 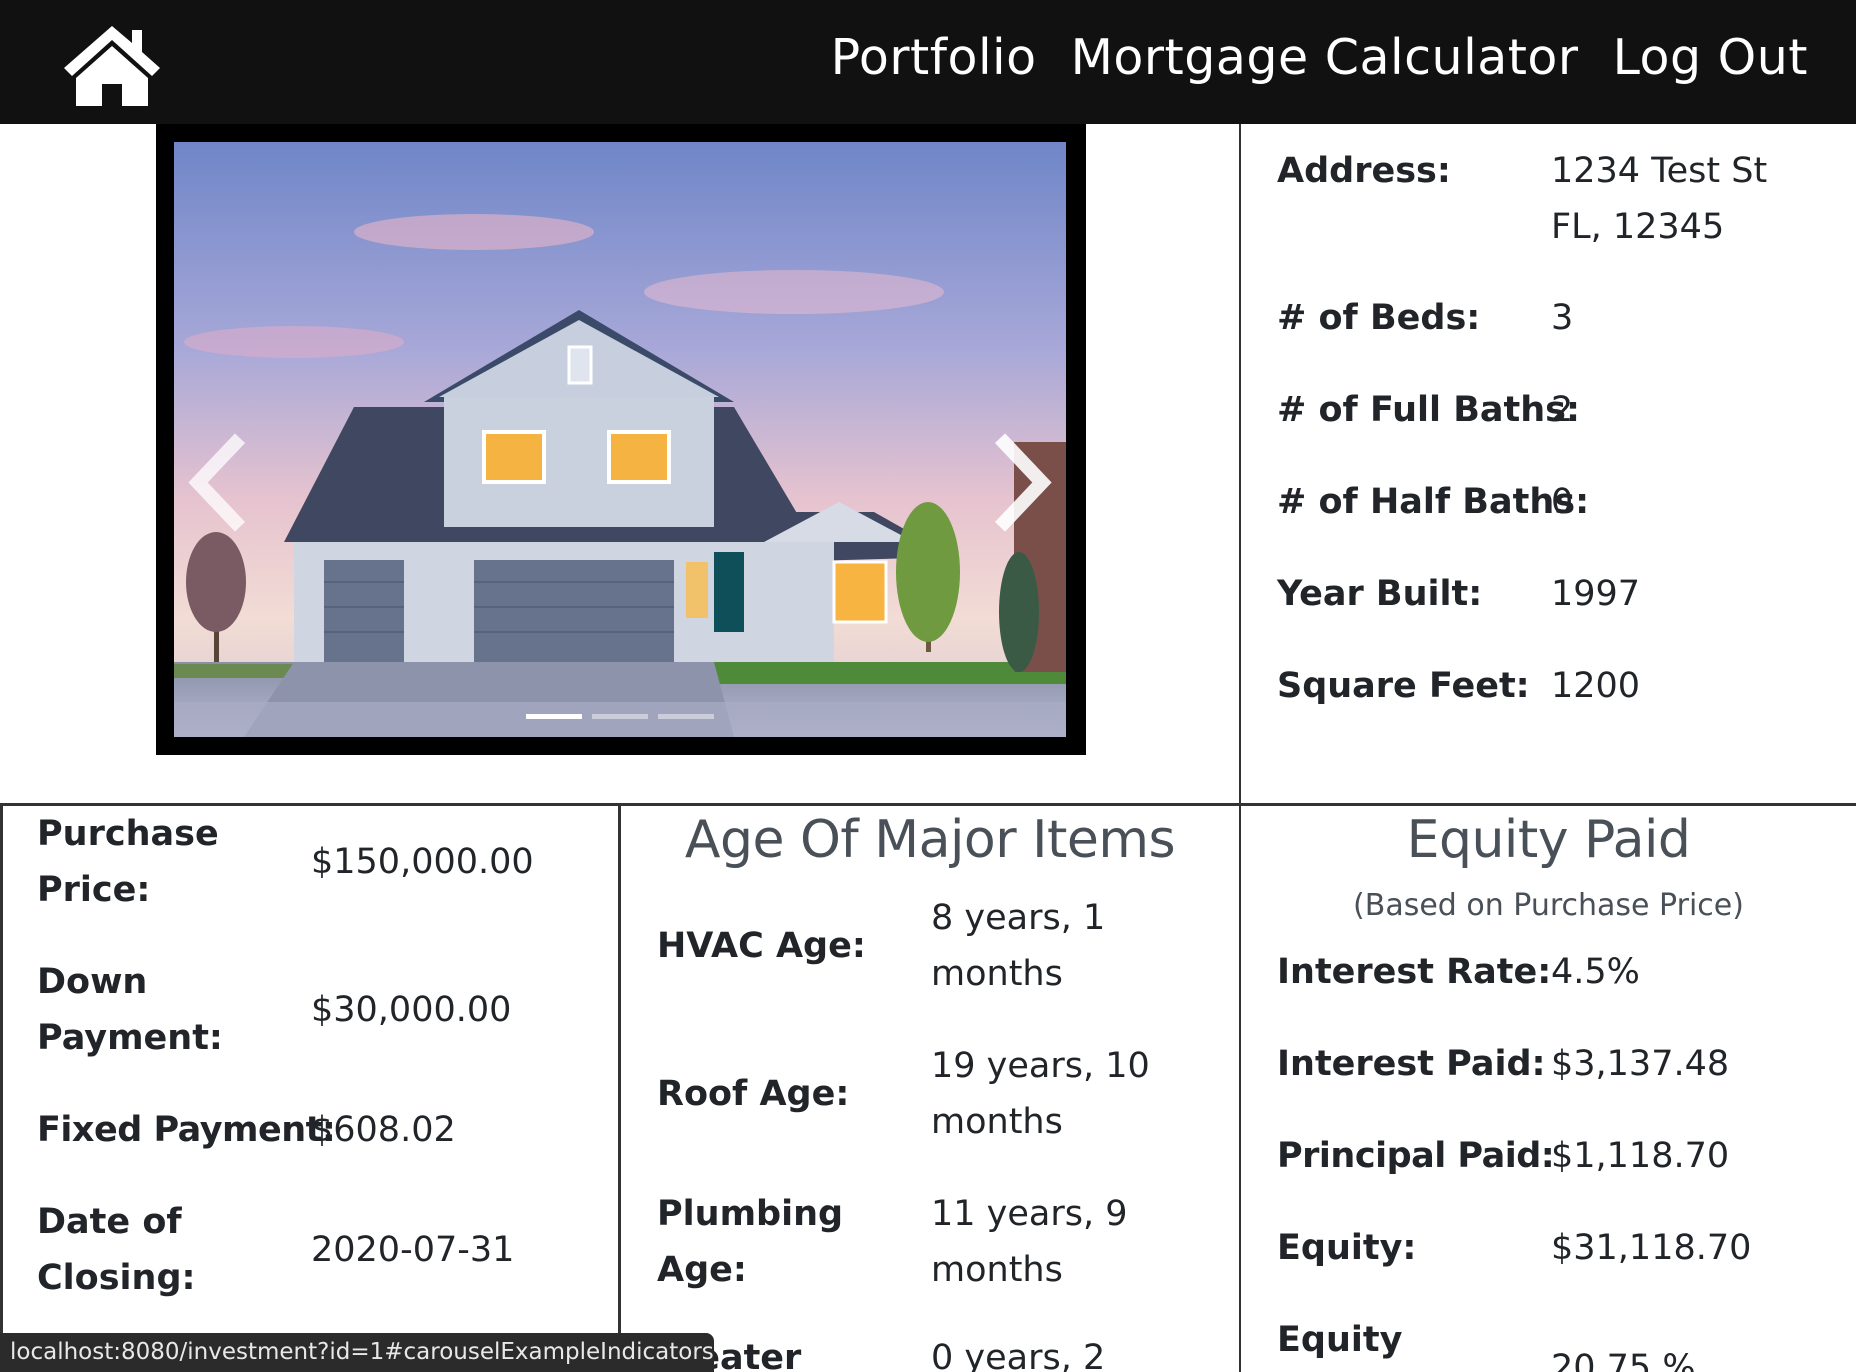 I want to click on roof-age-label: Roof Age:, so click(x=753, y=1094).